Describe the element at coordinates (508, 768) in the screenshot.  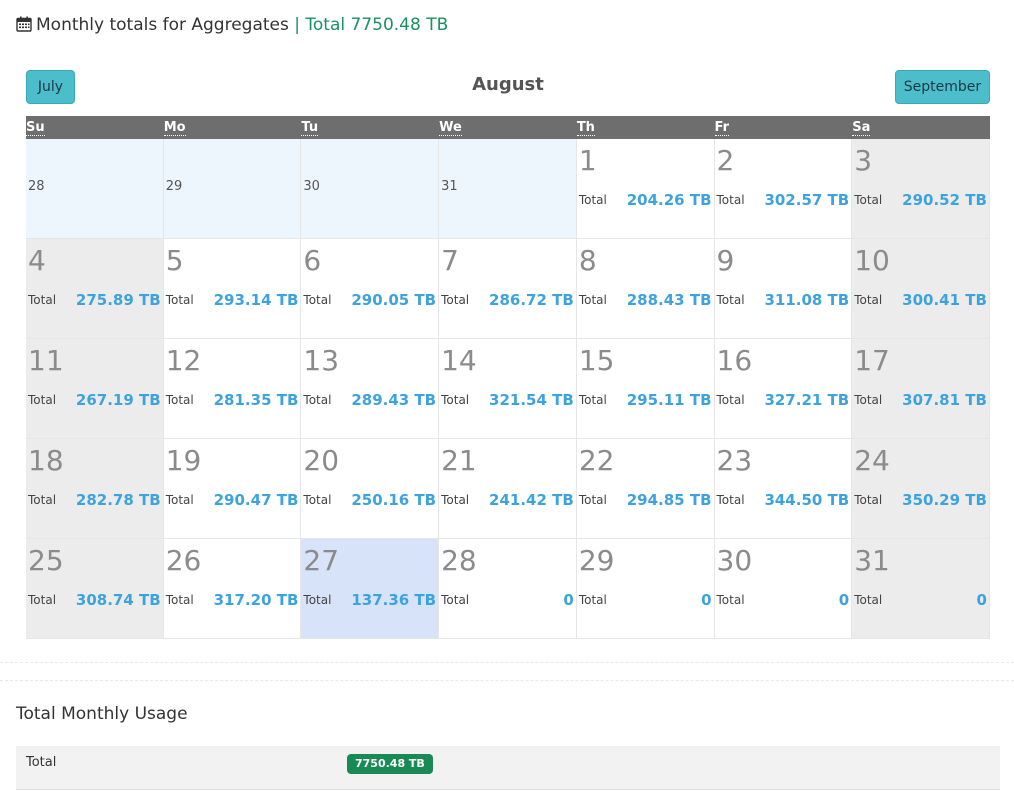
I see `usage-row: Total 7750.48 TB` at that location.